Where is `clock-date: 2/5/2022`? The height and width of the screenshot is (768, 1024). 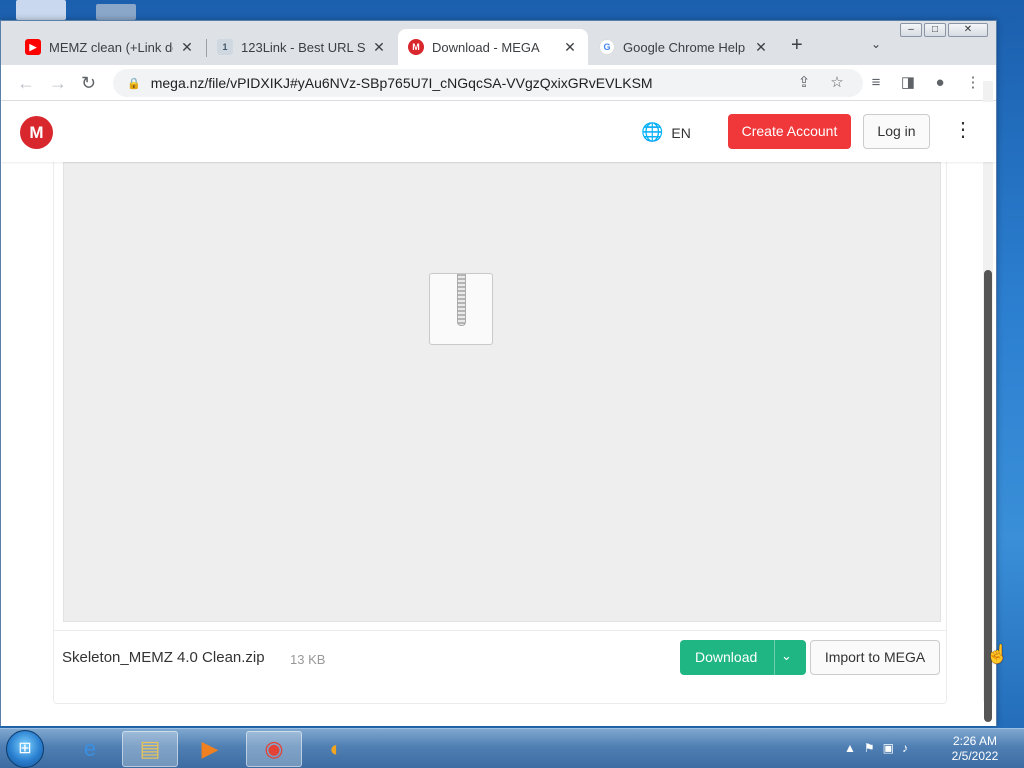 clock-date: 2/5/2022 is located at coordinates (975, 756).